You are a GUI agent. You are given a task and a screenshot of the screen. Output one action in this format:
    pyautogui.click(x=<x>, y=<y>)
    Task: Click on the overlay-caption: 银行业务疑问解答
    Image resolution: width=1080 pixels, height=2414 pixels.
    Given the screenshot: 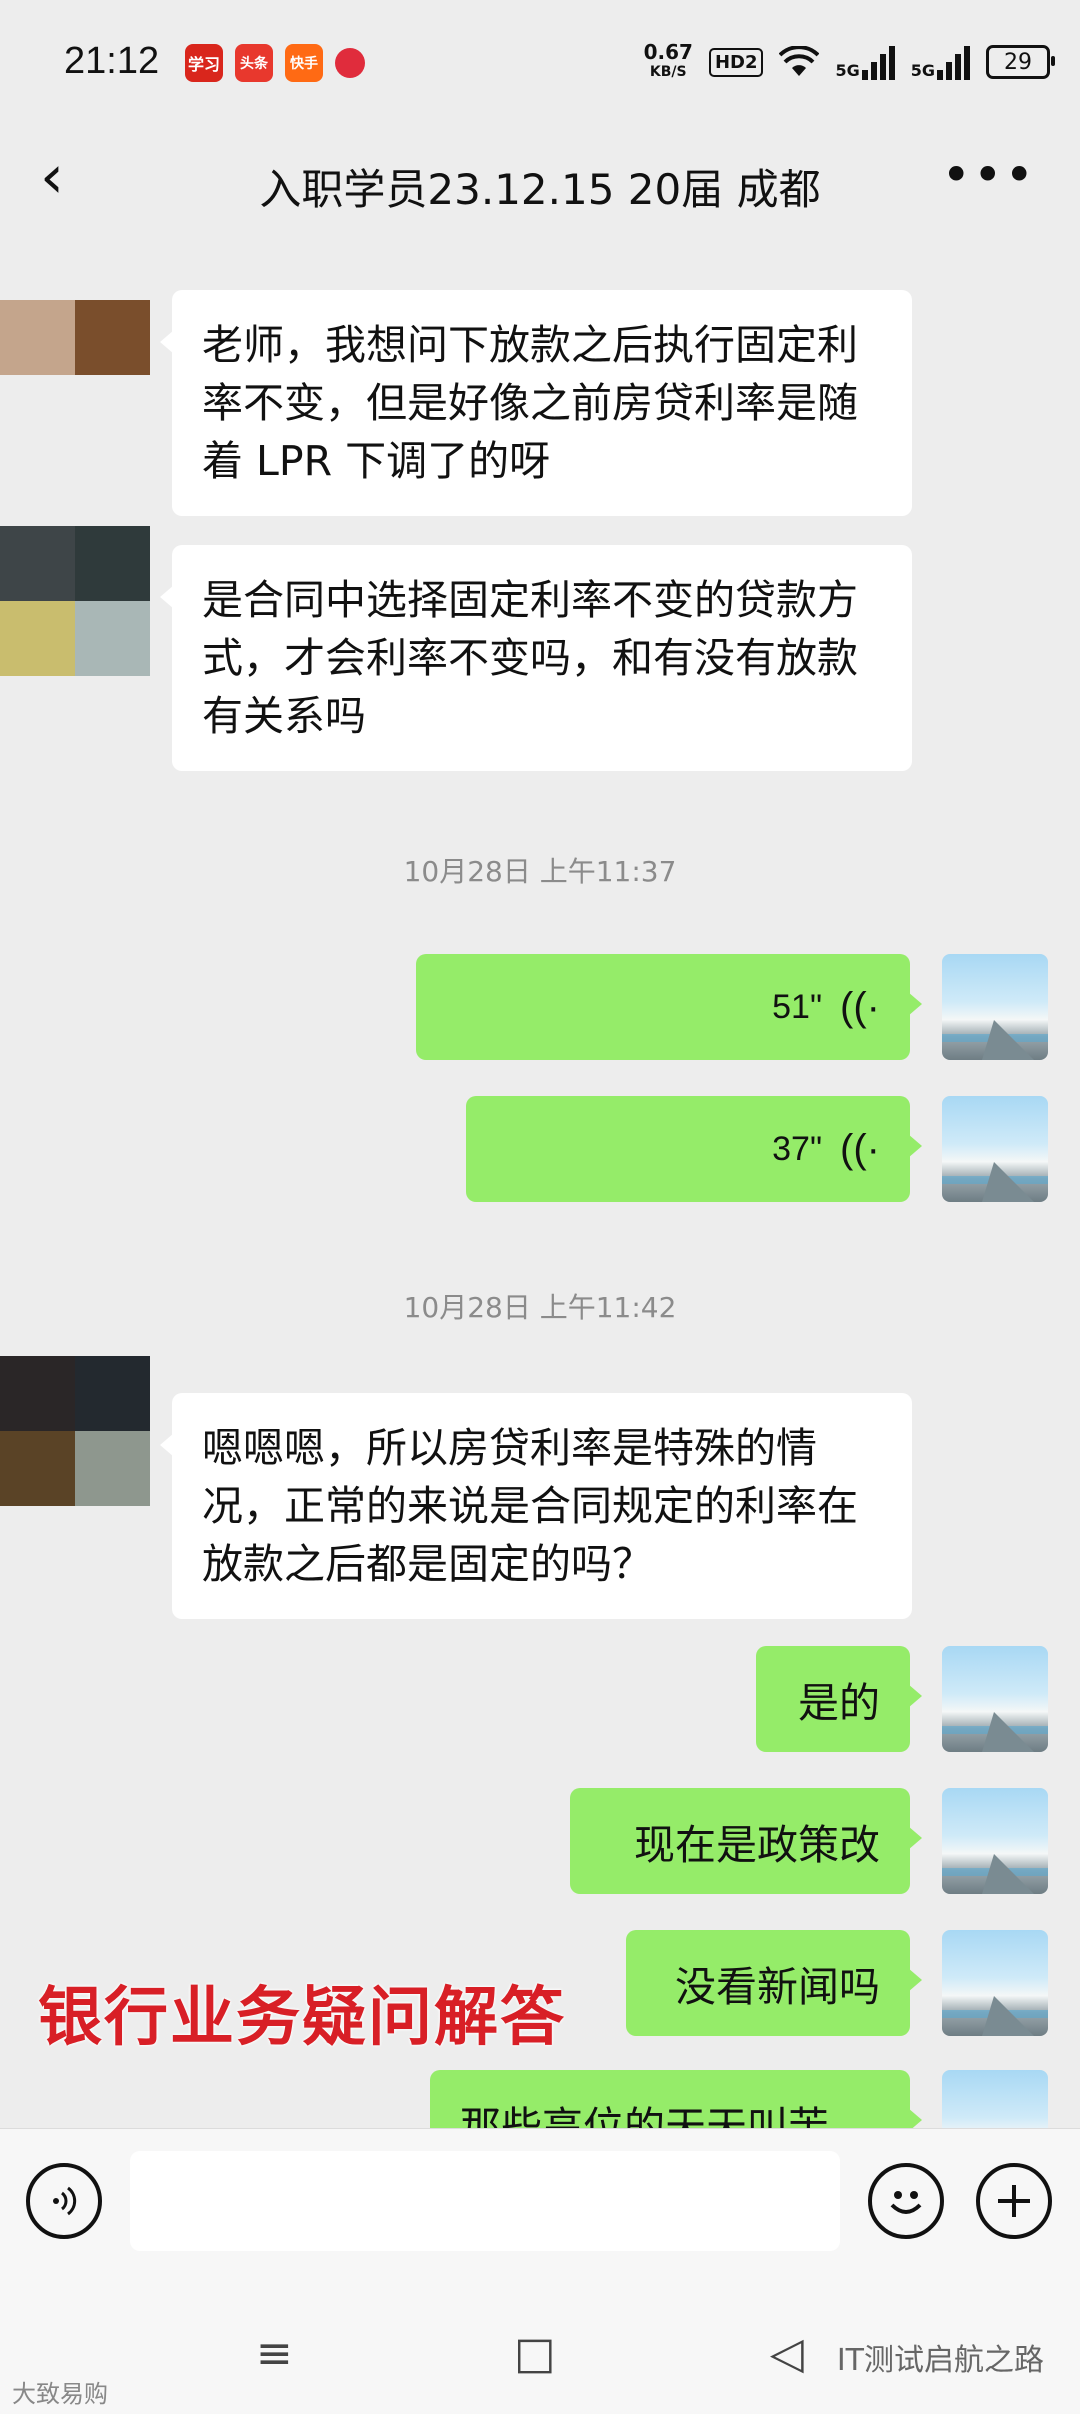 What is the action you would take?
    pyautogui.click(x=302, y=2017)
    